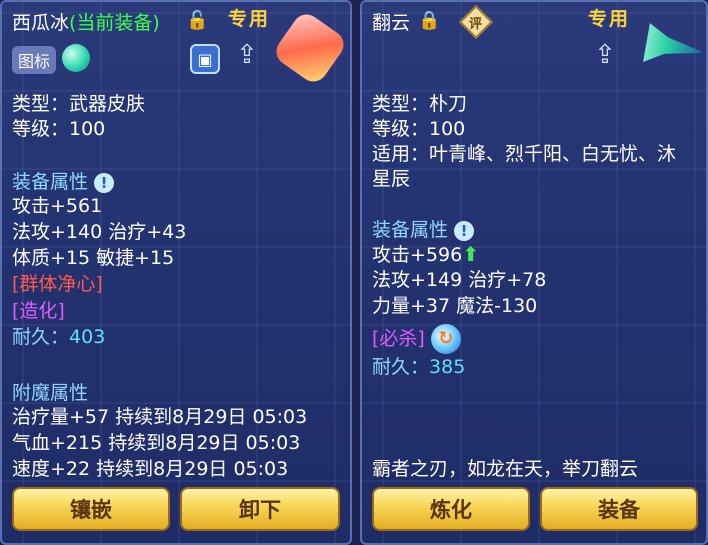 The width and height of the screenshot is (708, 545). I want to click on durability-line: 耐久：385, so click(418, 367).